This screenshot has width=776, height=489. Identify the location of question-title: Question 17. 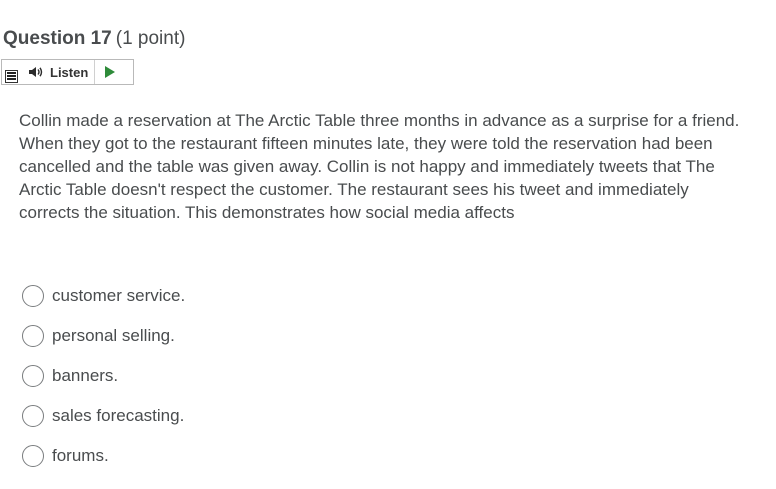
(57, 38).